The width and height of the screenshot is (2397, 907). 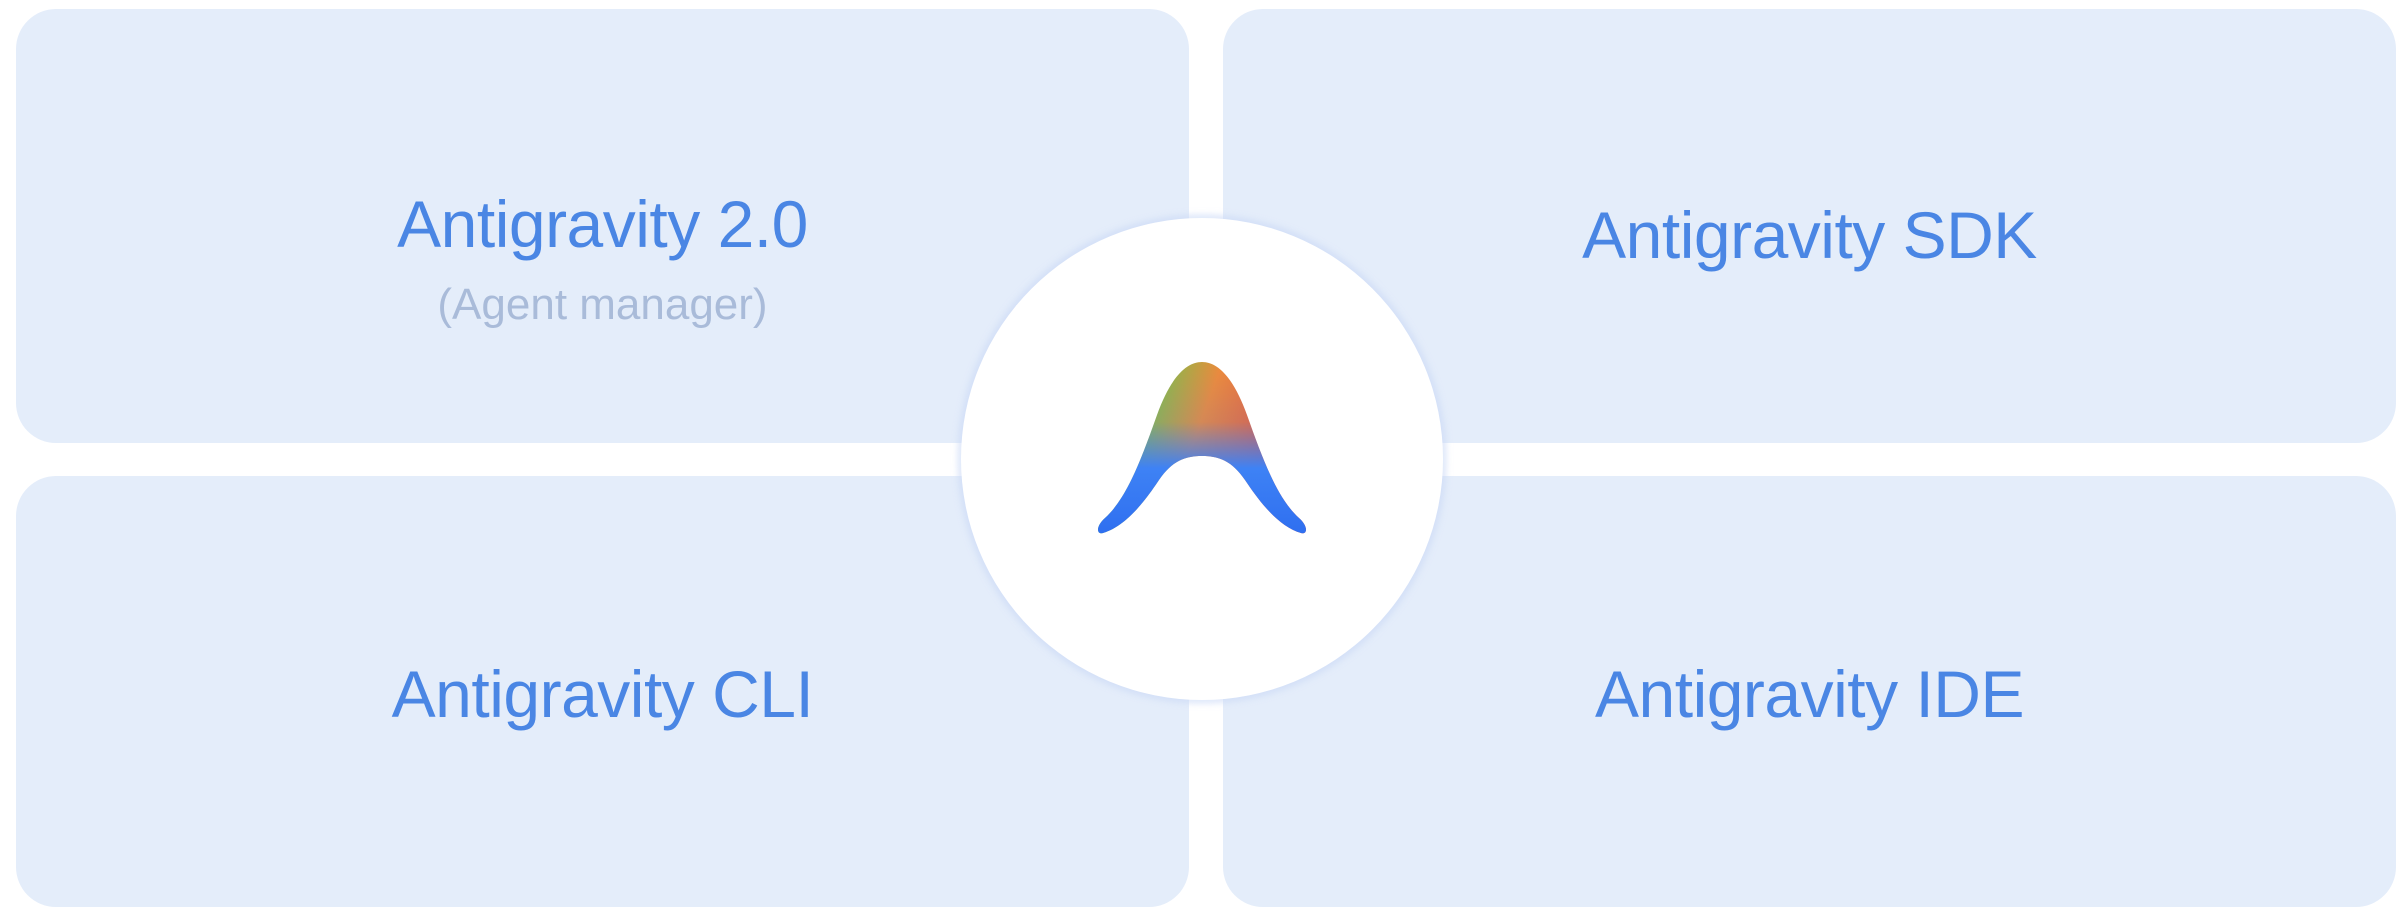 What do you see at coordinates (602, 224) in the screenshot?
I see `tile-title: Antigravity 2.0` at bounding box center [602, 224].